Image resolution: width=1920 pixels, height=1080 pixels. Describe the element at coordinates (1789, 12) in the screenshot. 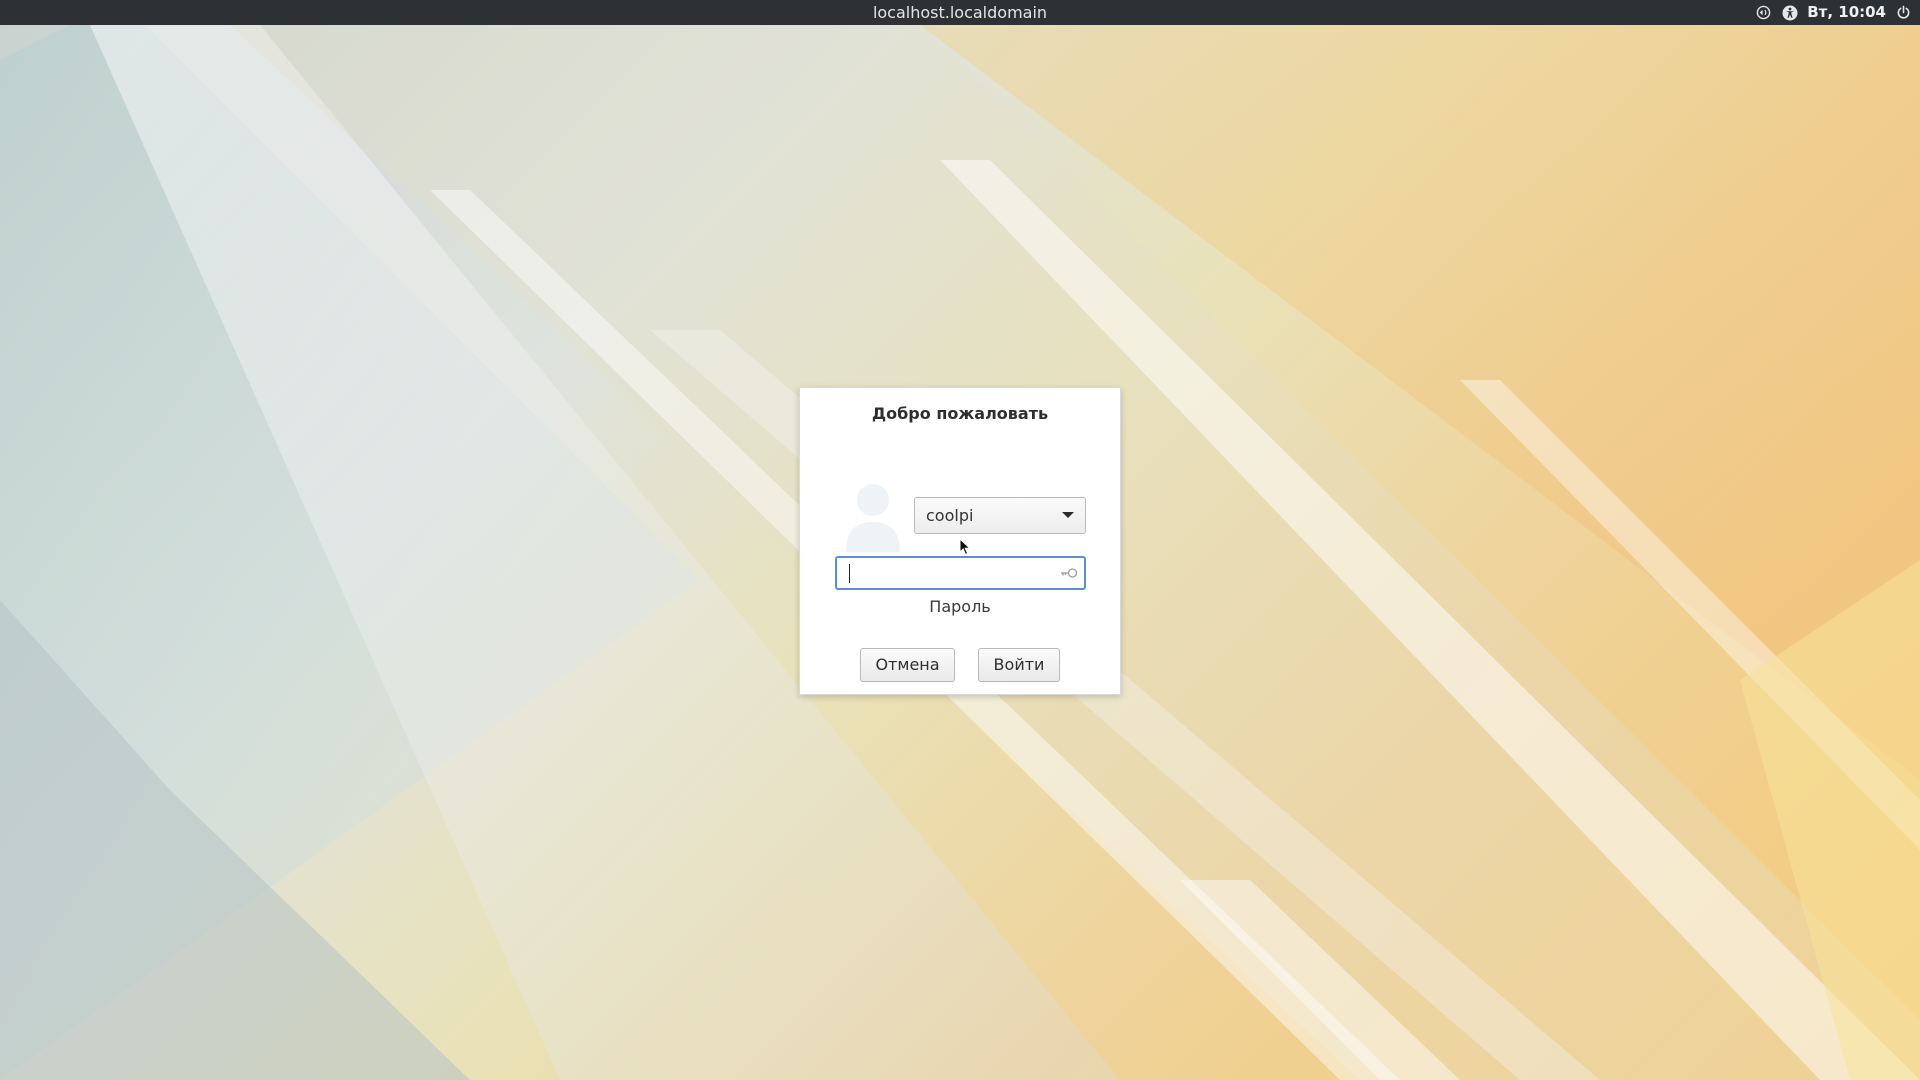

I see `accessibility-icon` at that location.